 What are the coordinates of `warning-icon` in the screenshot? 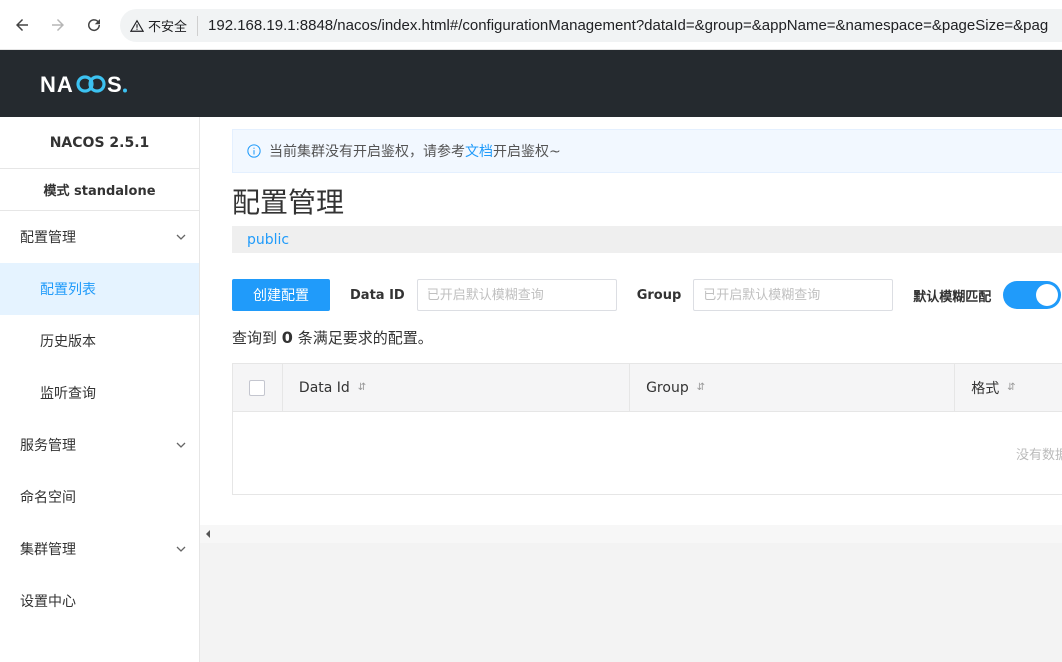 It's located at (137, 25).